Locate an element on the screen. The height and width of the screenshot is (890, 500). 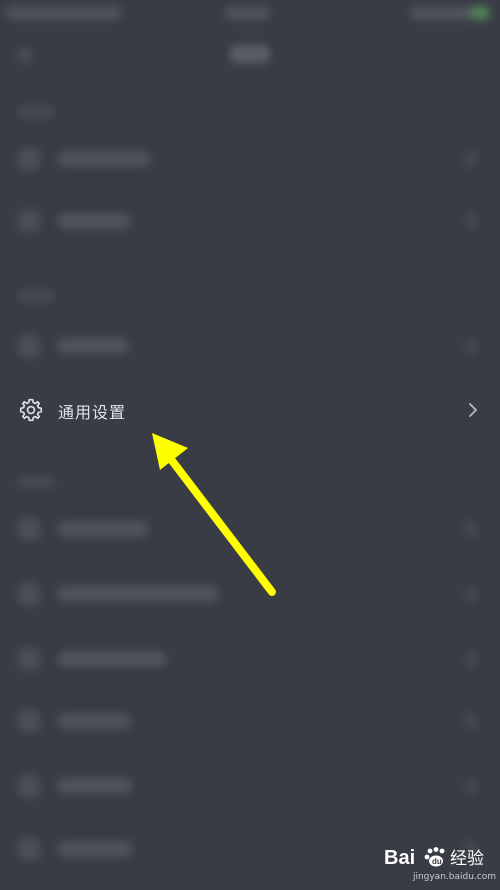
page-title is located at coordinates (250, 54).